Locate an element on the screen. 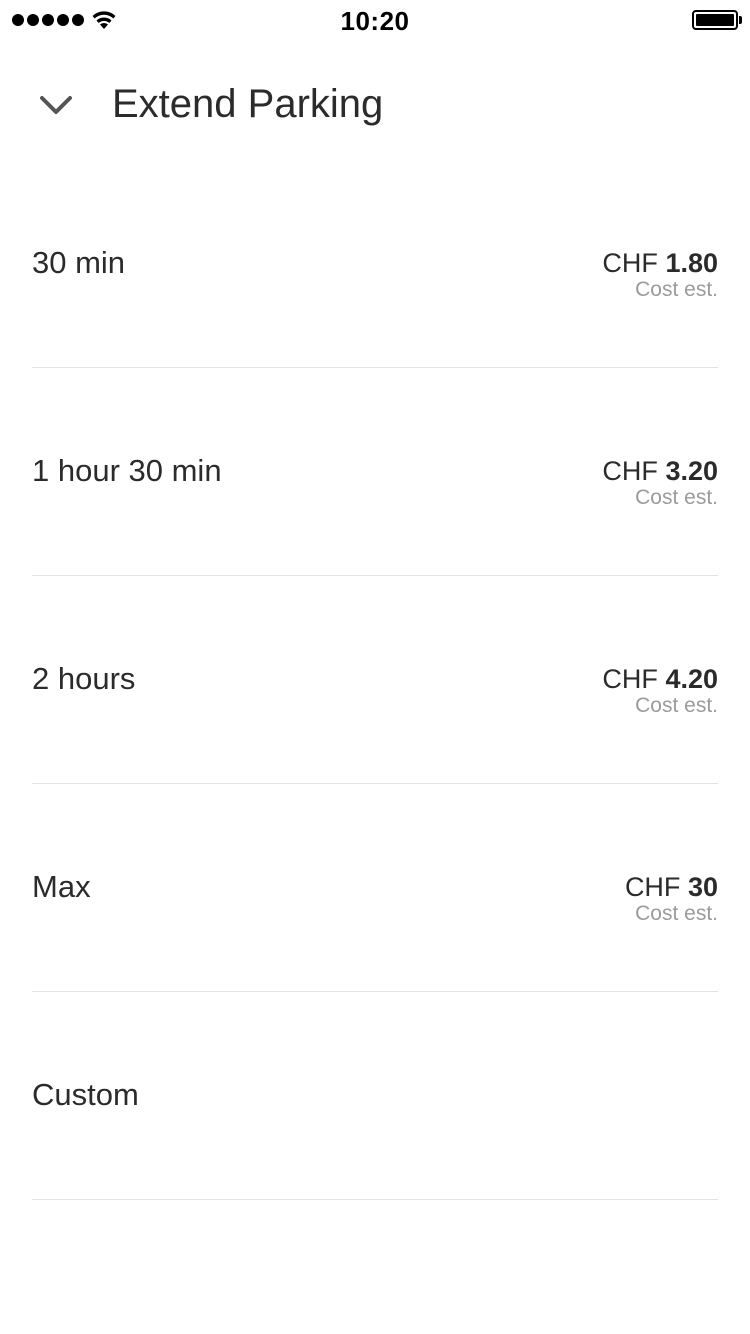 This screenshot has width=750, height=1334. price-block: CHF 3.20 Cost est. is located at coordinates (660, 483).